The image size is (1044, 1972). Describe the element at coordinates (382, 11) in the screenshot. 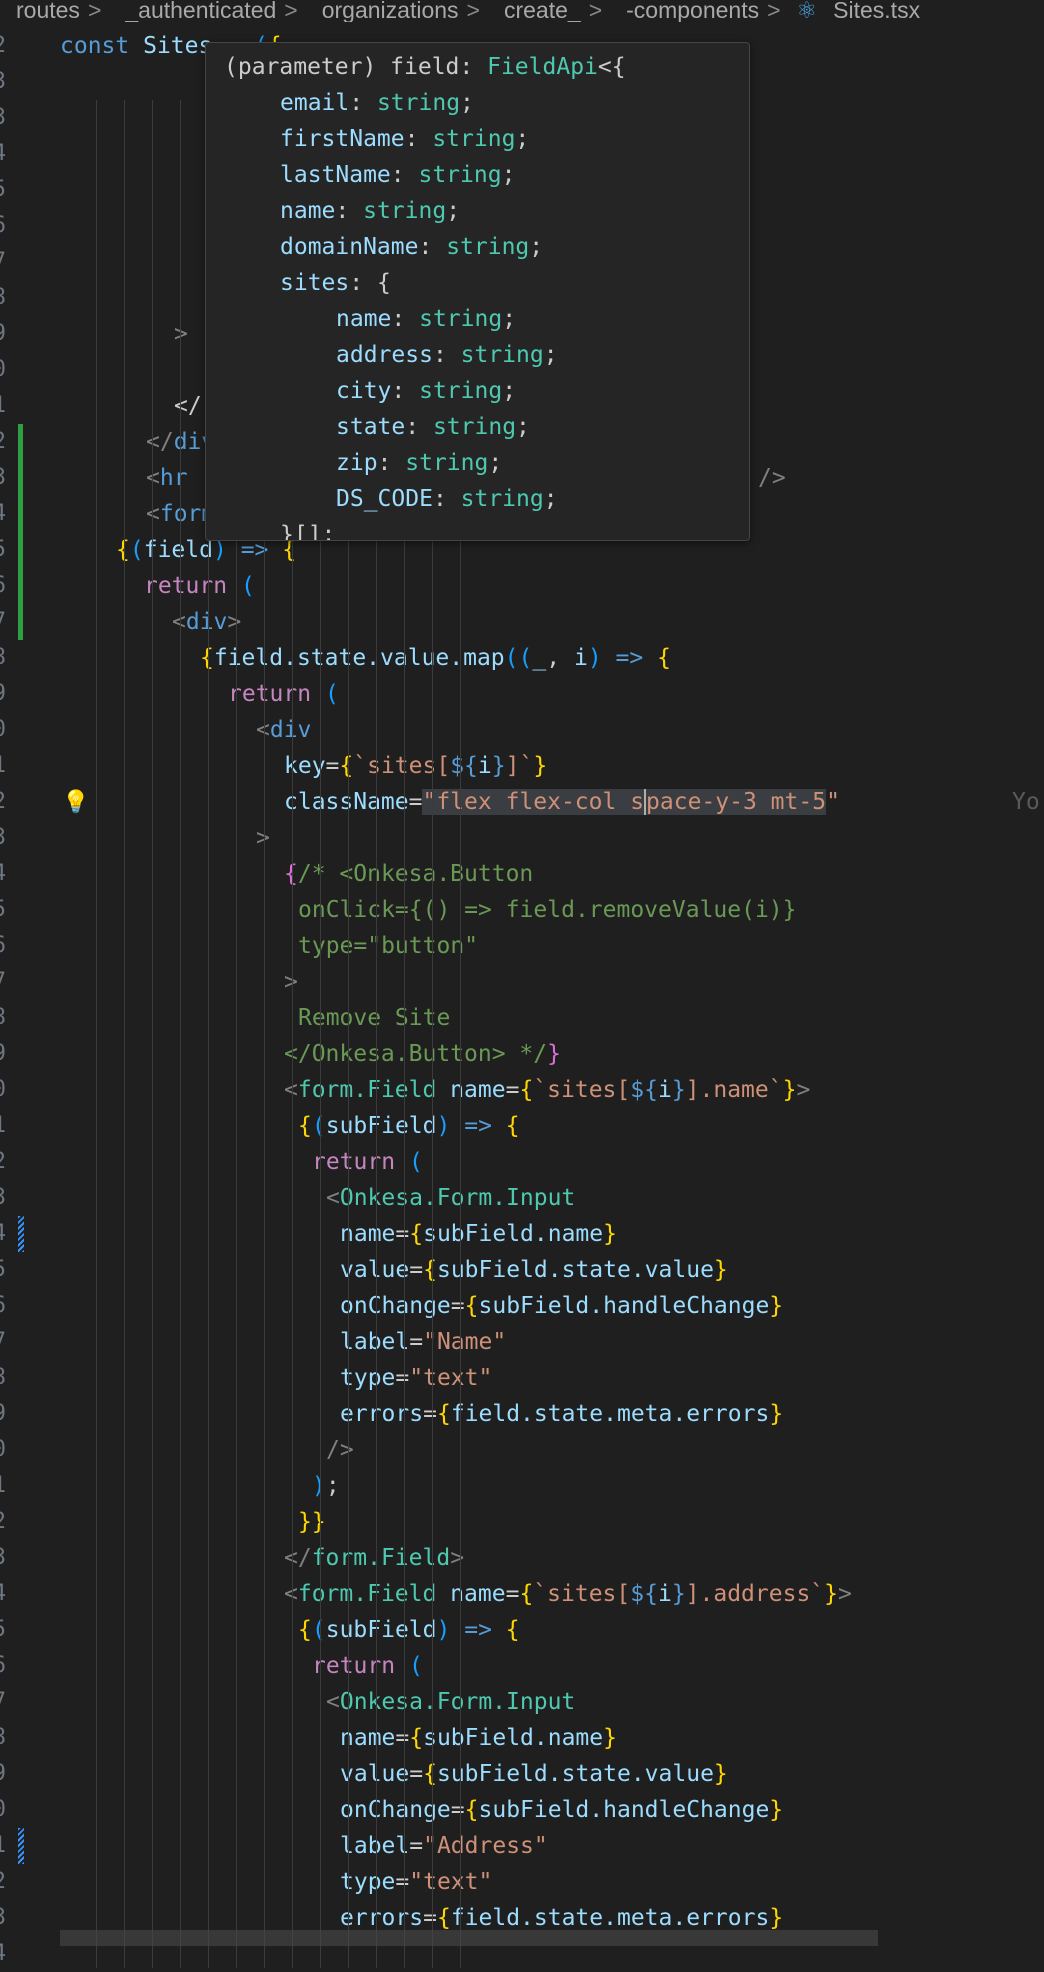

I see `breadcrumb-item: organizations` at that location.